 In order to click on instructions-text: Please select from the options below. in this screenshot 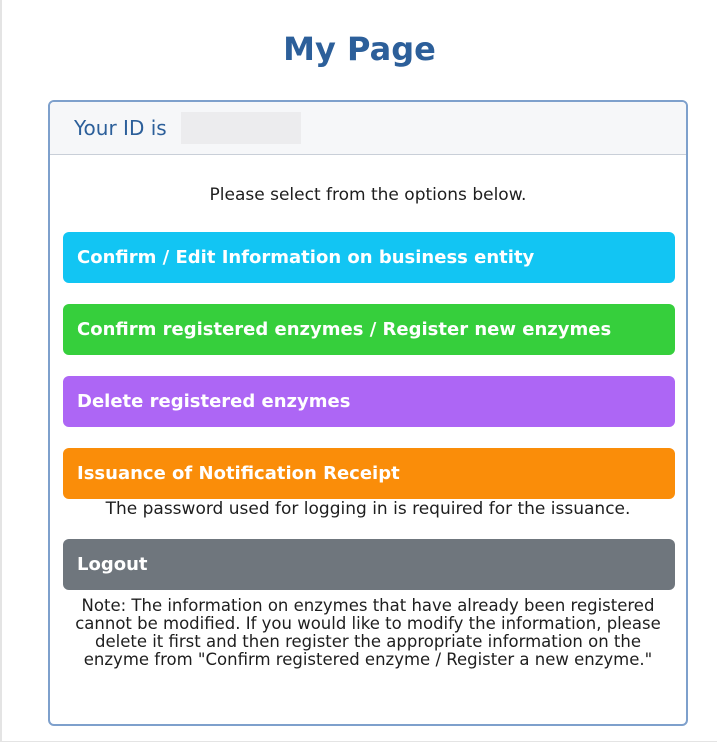, I will do `click(368, 195)`.